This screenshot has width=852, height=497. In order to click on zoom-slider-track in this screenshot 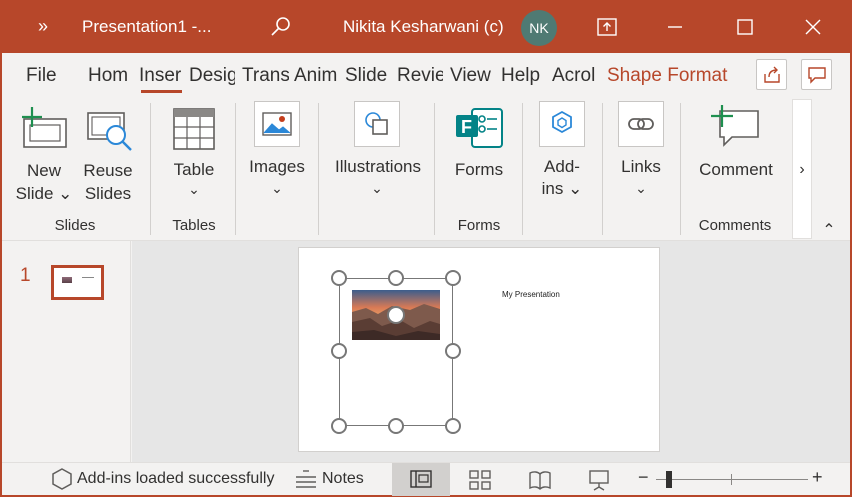, I will do `click(732, 479)`.